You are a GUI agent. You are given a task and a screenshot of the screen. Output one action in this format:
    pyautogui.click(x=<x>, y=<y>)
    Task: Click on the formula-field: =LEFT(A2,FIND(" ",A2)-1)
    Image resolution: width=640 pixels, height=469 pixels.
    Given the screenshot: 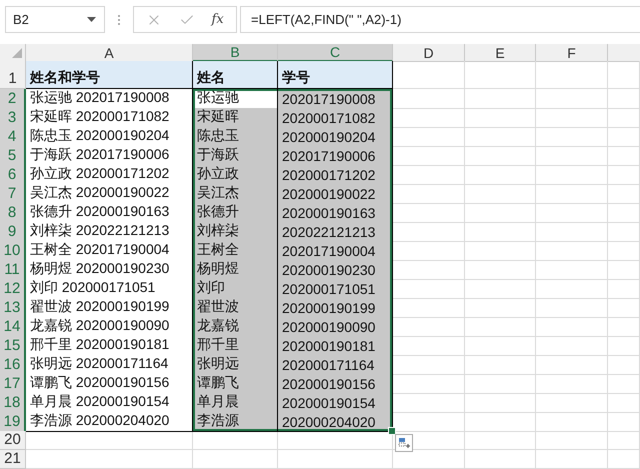 What is the action you would take?
    pyautogui.click(x=440, y=19)
    